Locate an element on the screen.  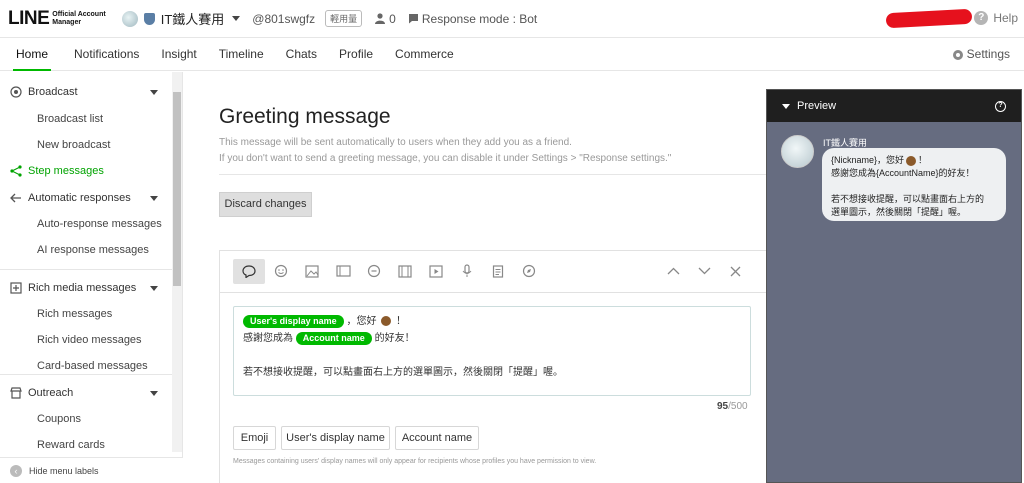
chevron-up-icon is located at coordinates (673, 271).